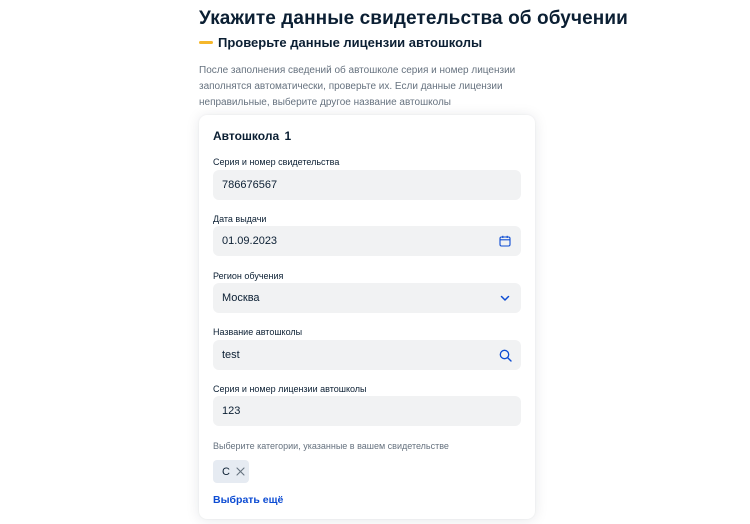  I want to click on select-more-link: Выбрать ещё, so click(248, 500).